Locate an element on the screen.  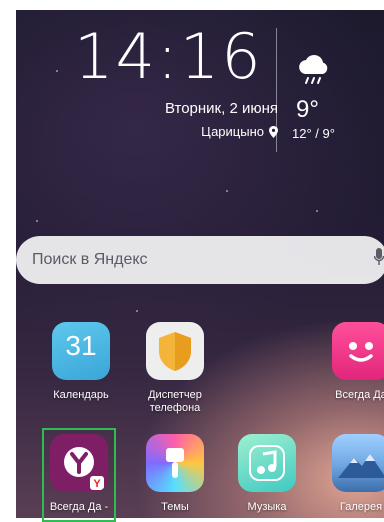
clock-date: Вторник, 2 июня is located at coordinates (221, 108).